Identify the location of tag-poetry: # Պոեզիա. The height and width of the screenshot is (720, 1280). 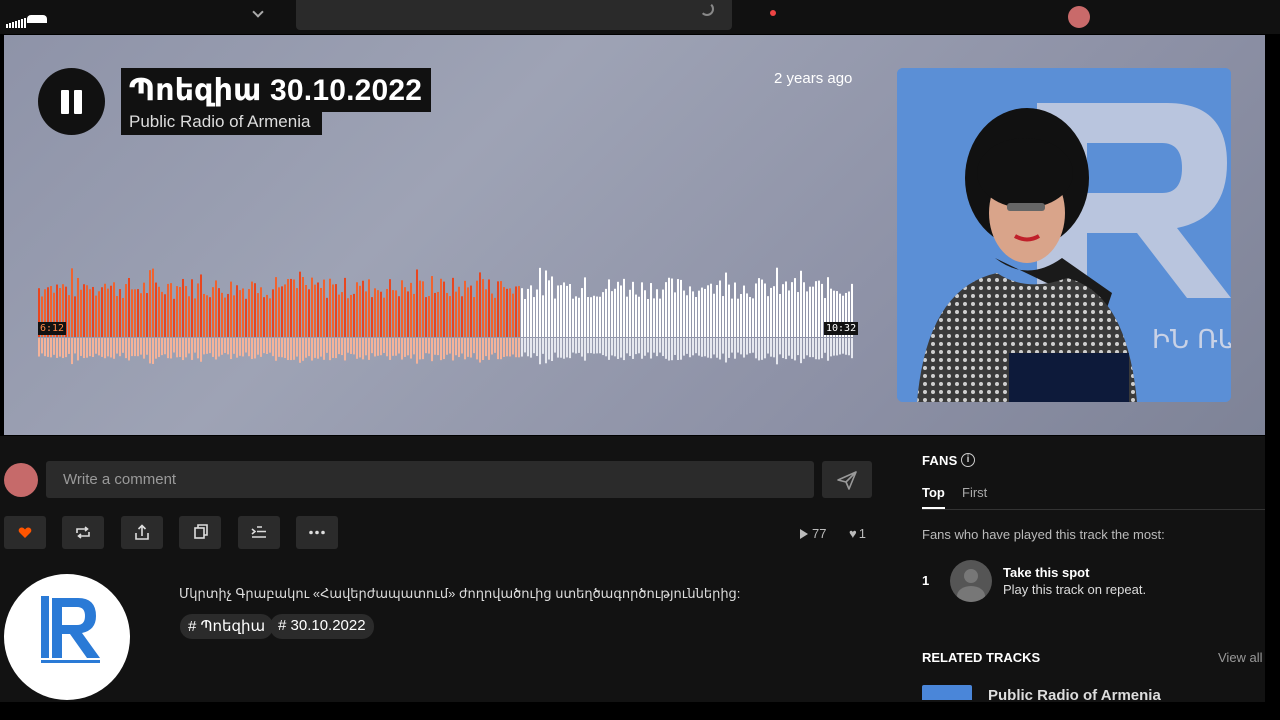
(227, 626).